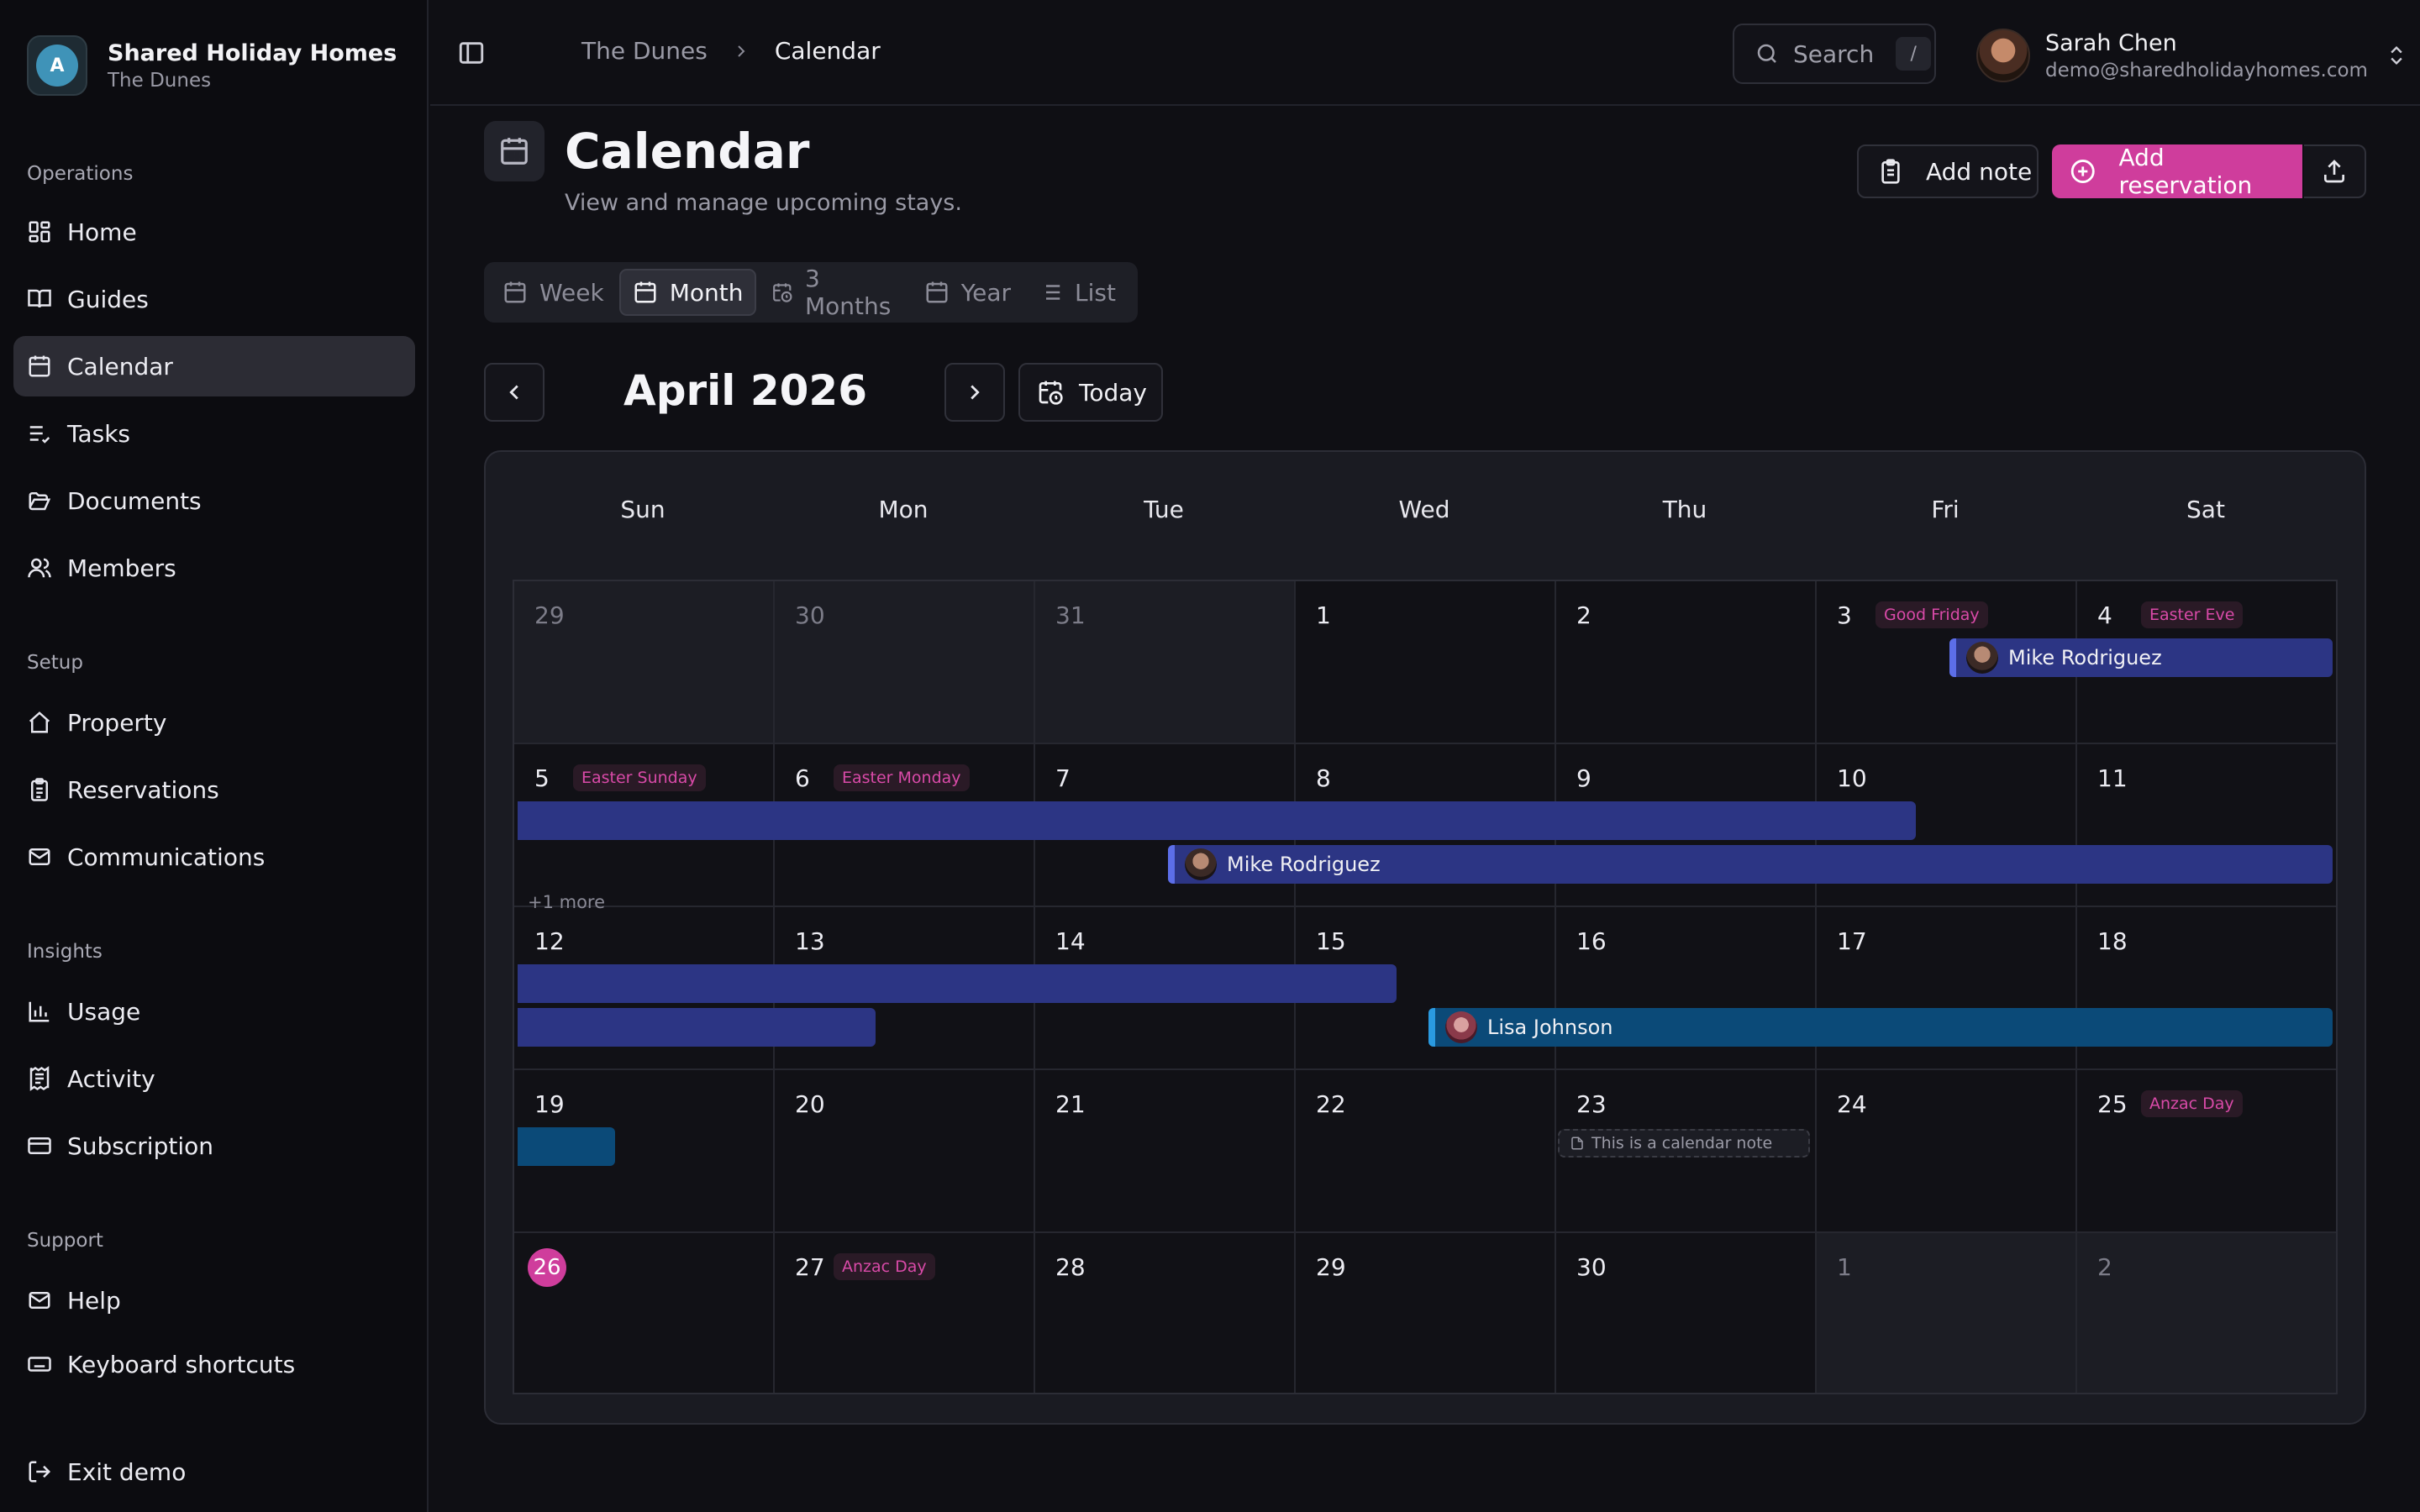 The image size is (2420, 1512). Describe the element at coordinates (1945, 509) in the screenshot. I see `weekday-header: Fri` at that location.